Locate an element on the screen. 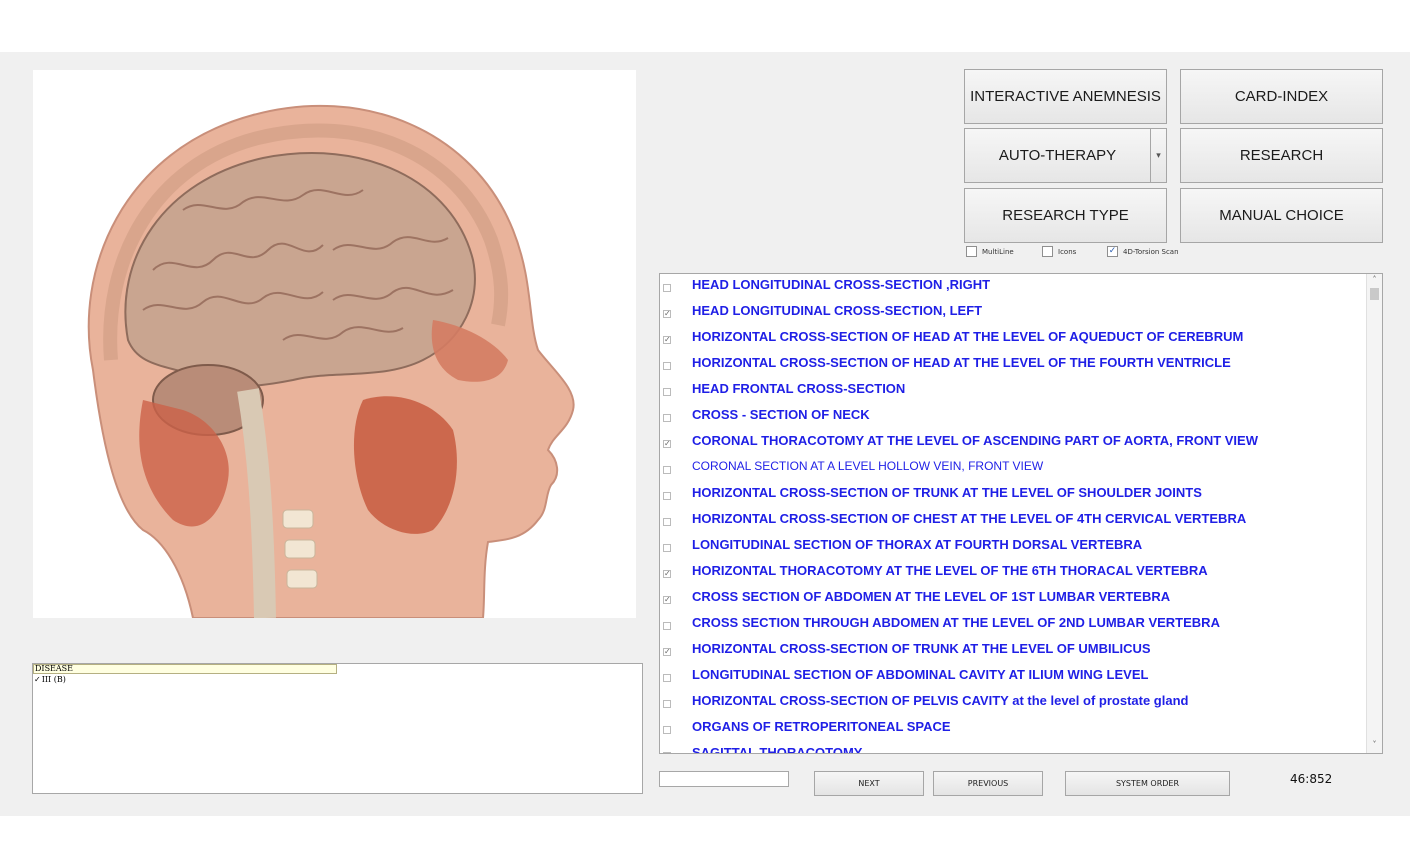  list-item: ORGANS OF RETROPERITONEAL SPACE is located at coordinates (1014, 729).